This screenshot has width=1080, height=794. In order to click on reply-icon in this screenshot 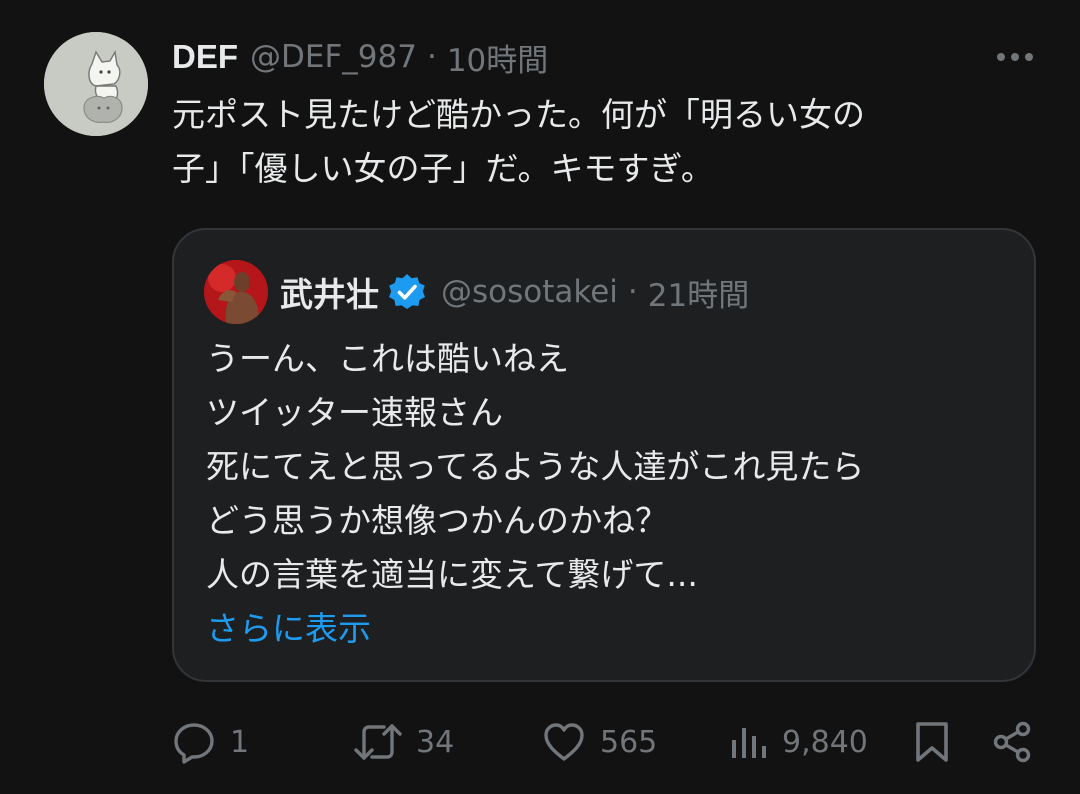, I will do `click(194, 743)`.